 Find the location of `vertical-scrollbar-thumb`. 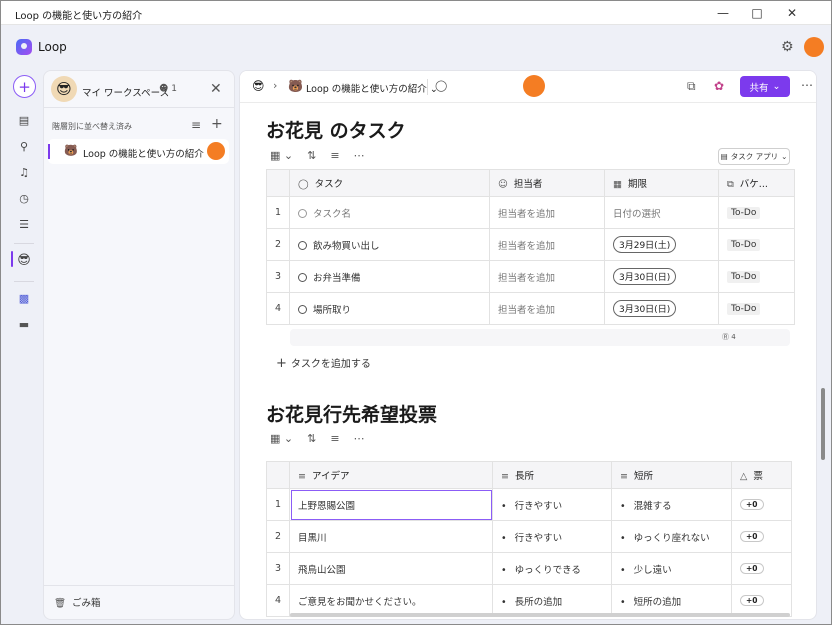

vertical-scrollbar-thumb is located at coordinates (823, 424).